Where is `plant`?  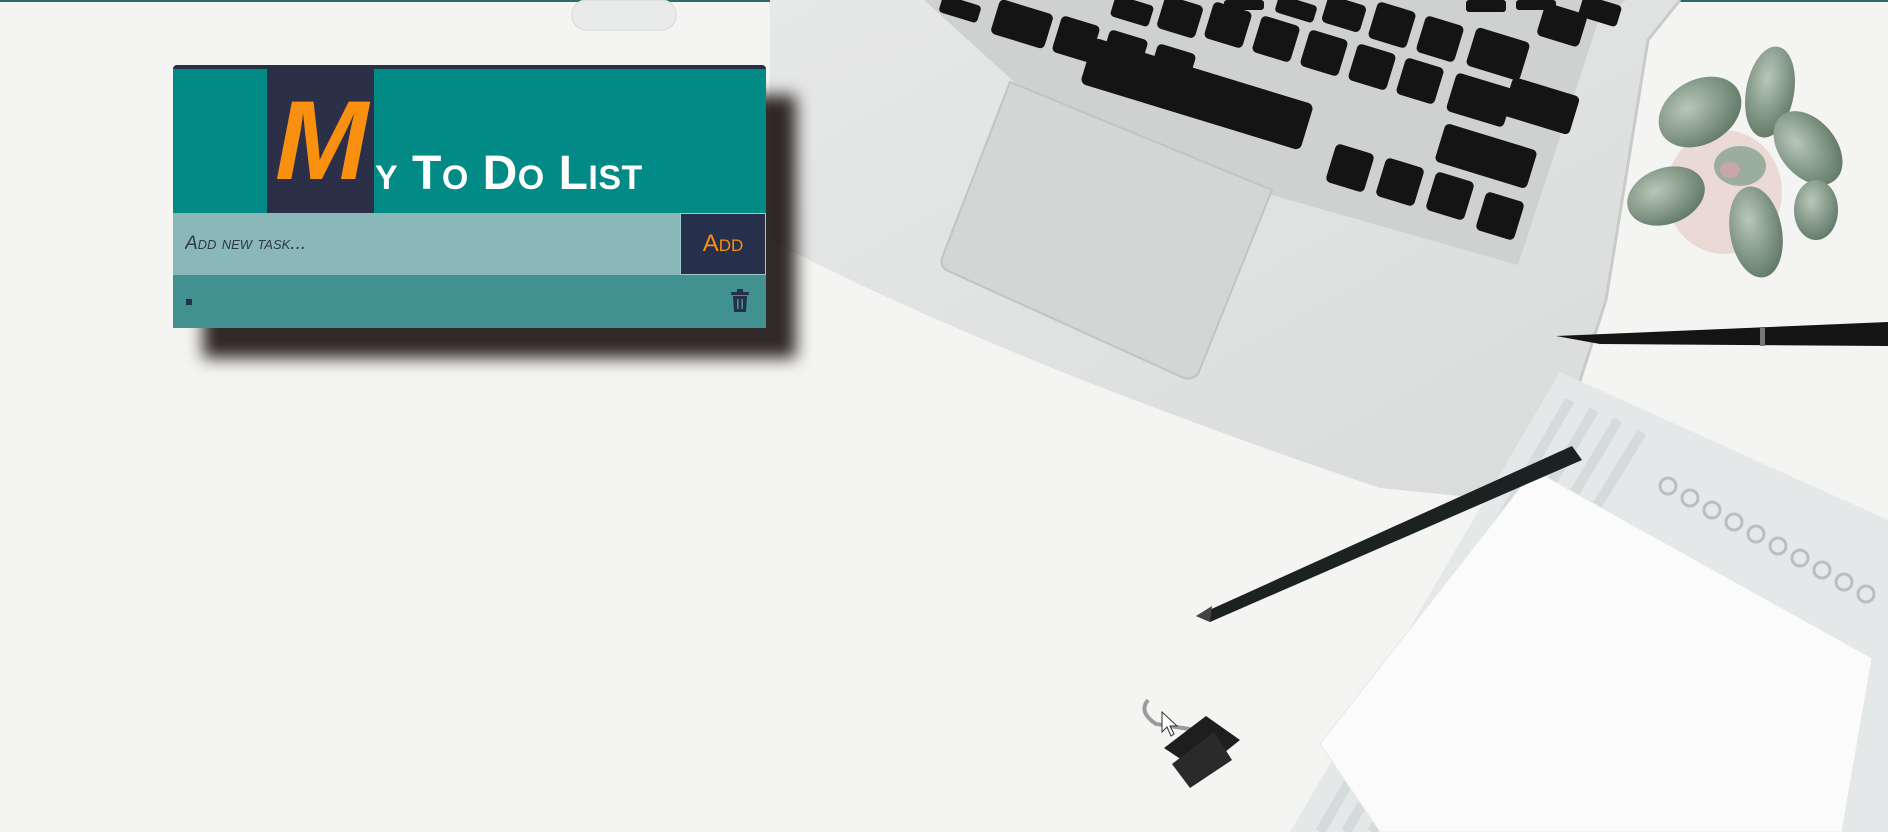 plant is located at coordinates (1735, 162).